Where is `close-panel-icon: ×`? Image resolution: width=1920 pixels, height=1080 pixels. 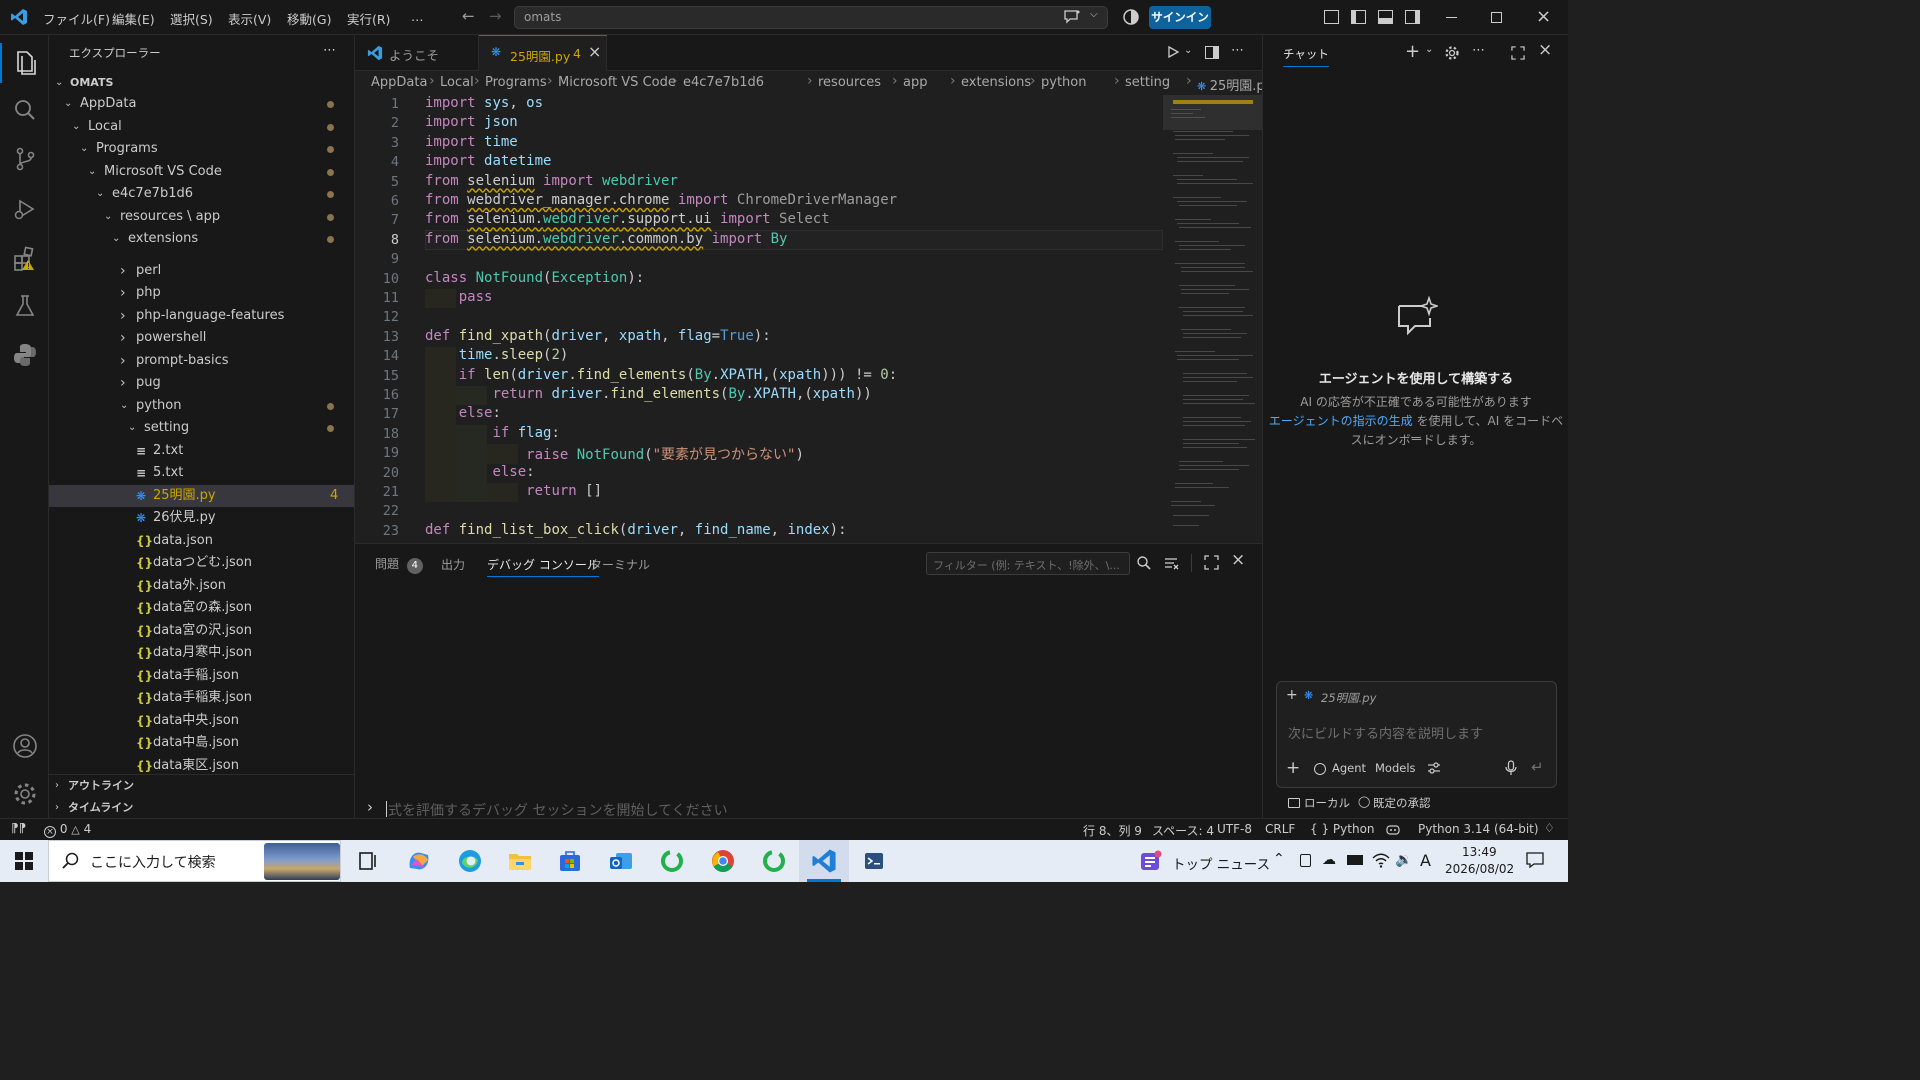
close-panel-icon: × is located at coordinates (1238, 560).